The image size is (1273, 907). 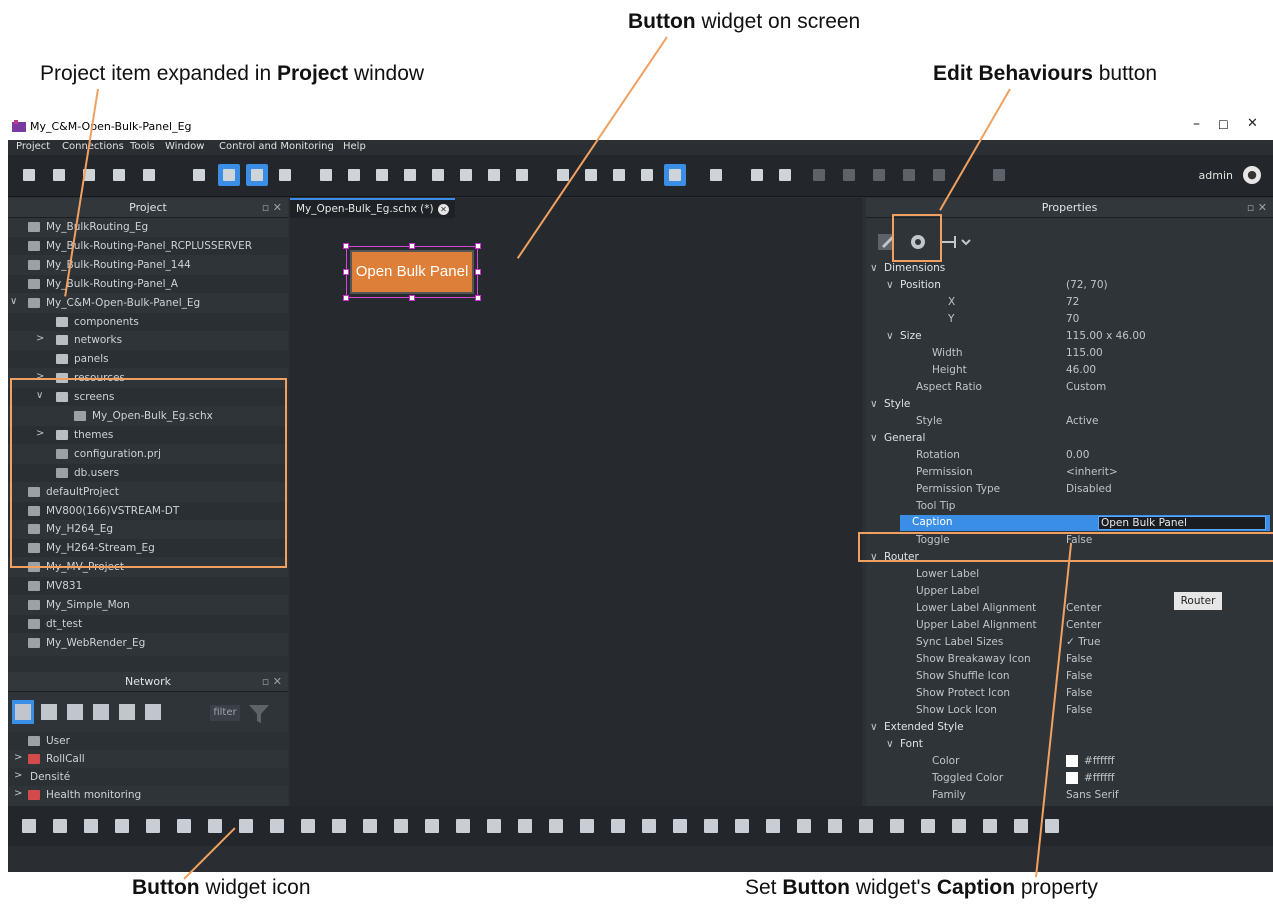 What do you see at coordinates (149, 175) in the screenshot?
I see `save-all-icon` at bounding box center [149, 175].